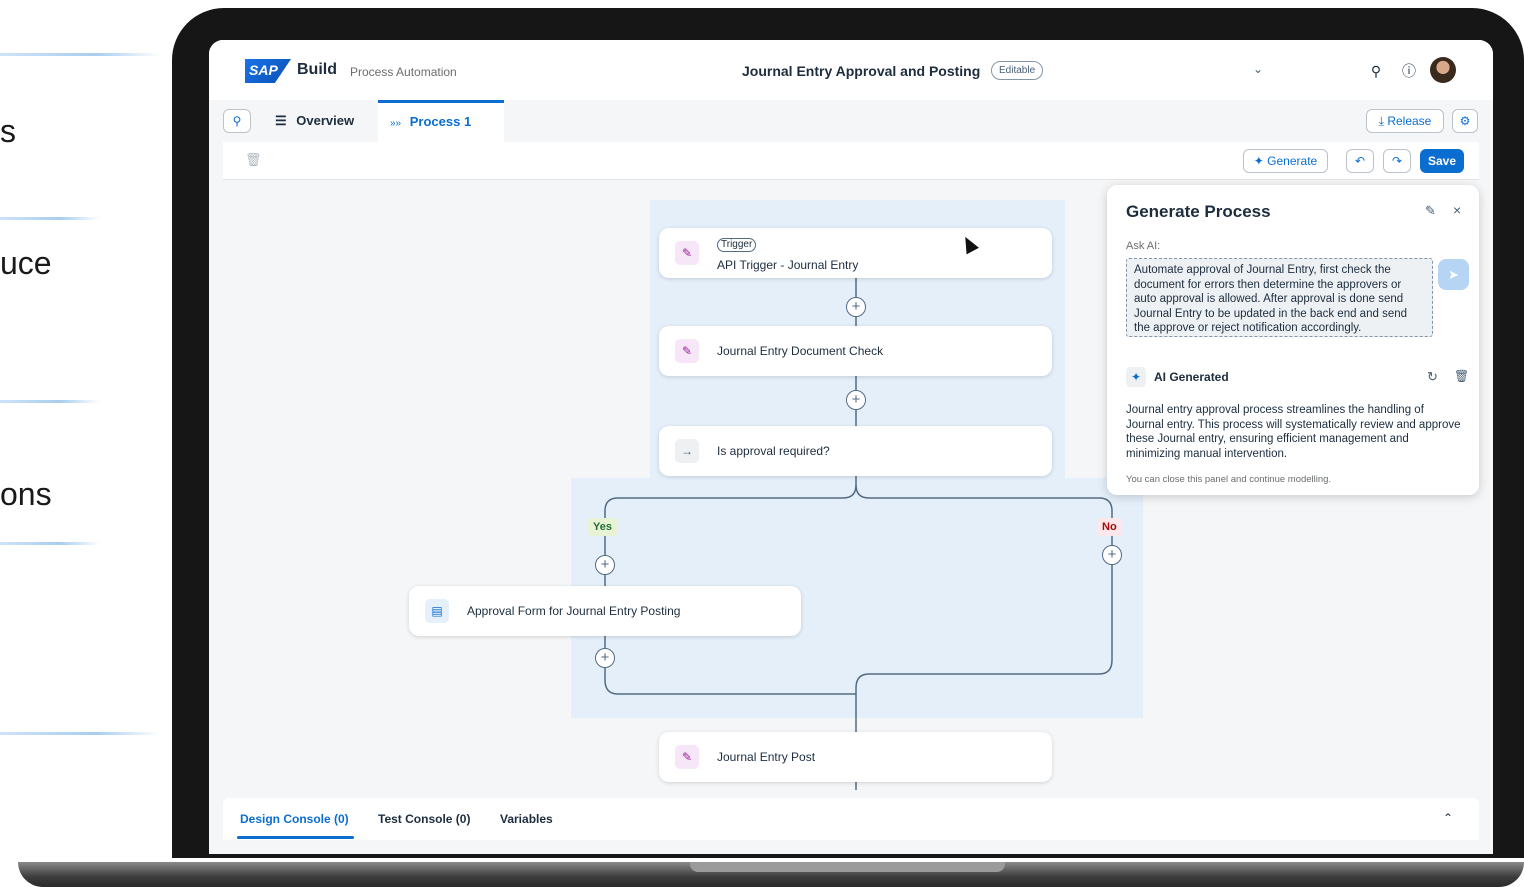 Image resolution: width=1524 pixels, height=887 pixels. What do you see at coordinates (424, 819) in the screenshot?
I see `tab-test-console: Test Console (0)` at bounding box center [424, 819].